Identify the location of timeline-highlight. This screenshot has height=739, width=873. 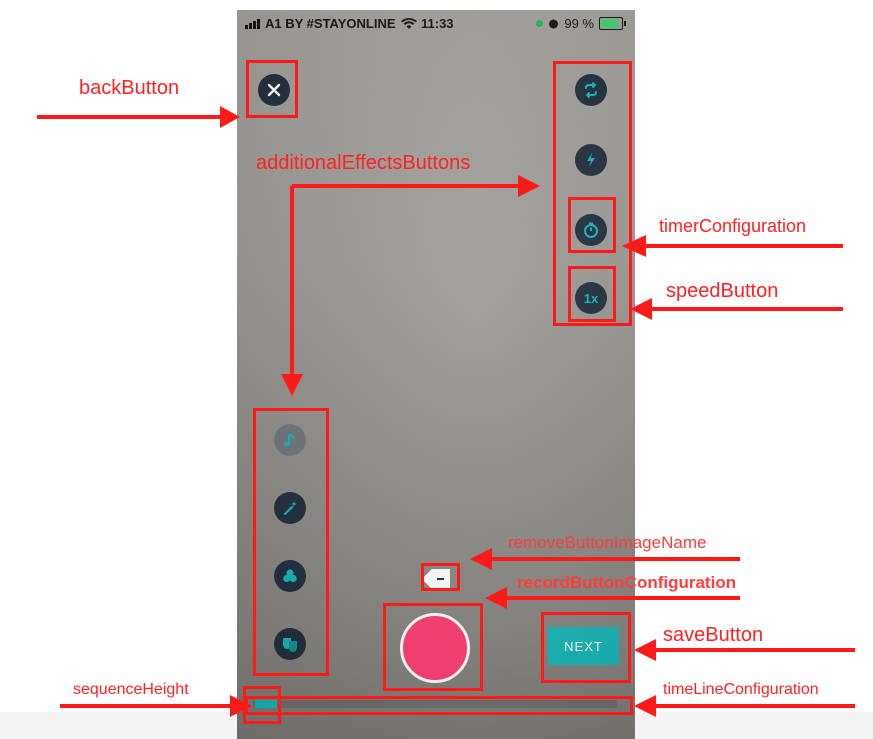
(439, 705).